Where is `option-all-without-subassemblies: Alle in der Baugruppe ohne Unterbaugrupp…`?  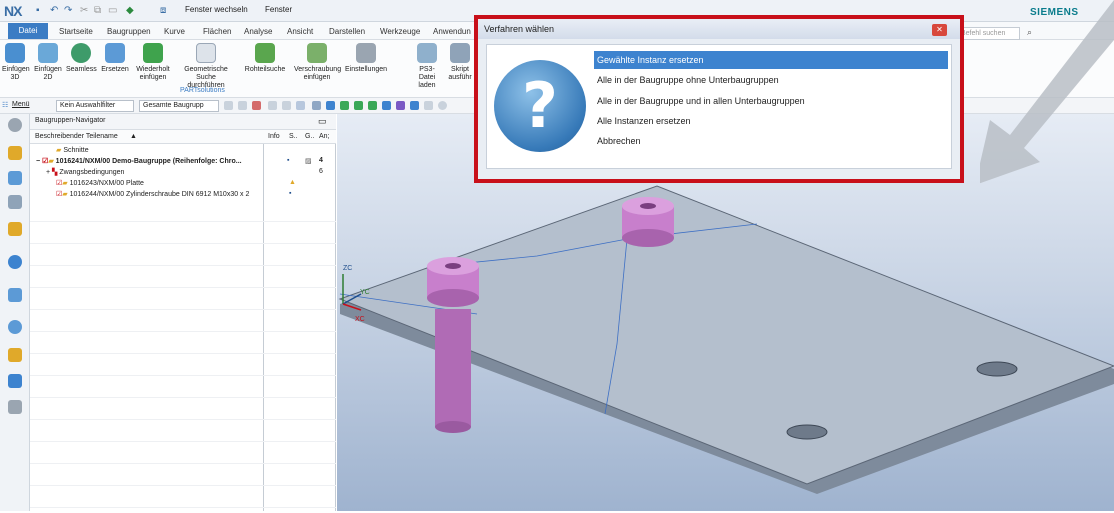
option-all-without-subassemblies: Alle in der Baugruppe ohne Unterbaugrupp… is located at coordinates (771, 80).